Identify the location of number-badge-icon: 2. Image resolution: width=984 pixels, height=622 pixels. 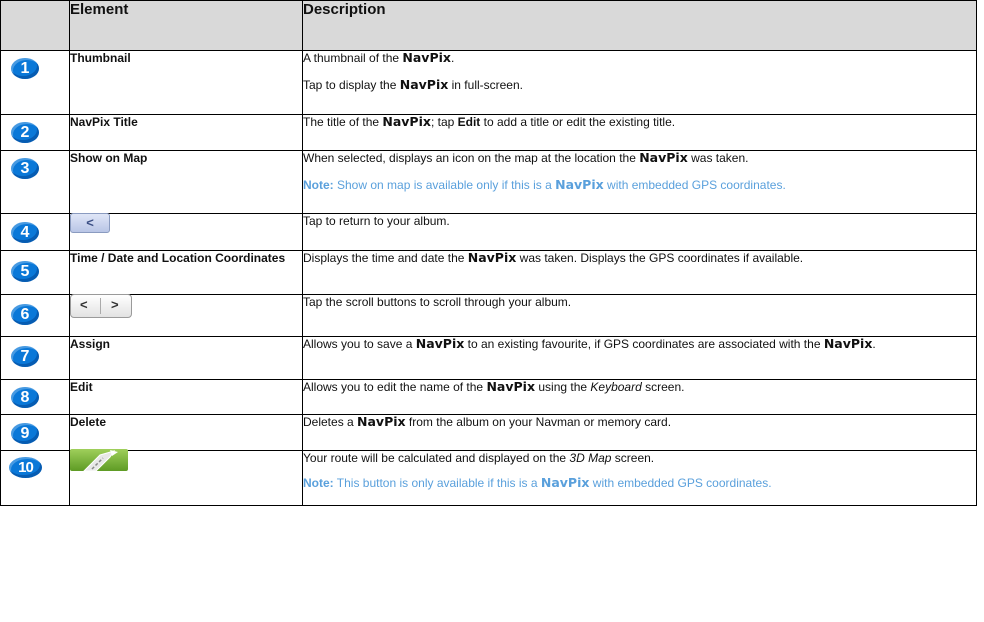
(25, 132).